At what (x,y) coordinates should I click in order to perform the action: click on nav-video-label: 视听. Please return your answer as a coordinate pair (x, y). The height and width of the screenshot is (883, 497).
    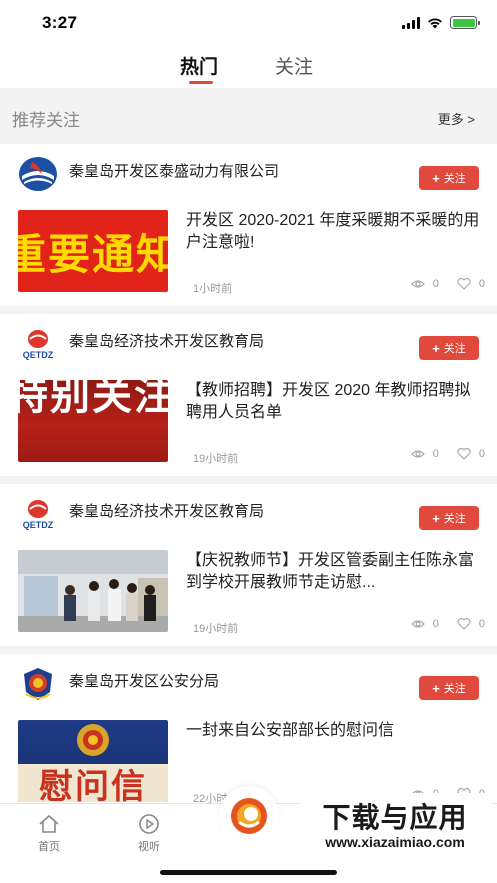
    Looking at the image, I should click on (149, 847).